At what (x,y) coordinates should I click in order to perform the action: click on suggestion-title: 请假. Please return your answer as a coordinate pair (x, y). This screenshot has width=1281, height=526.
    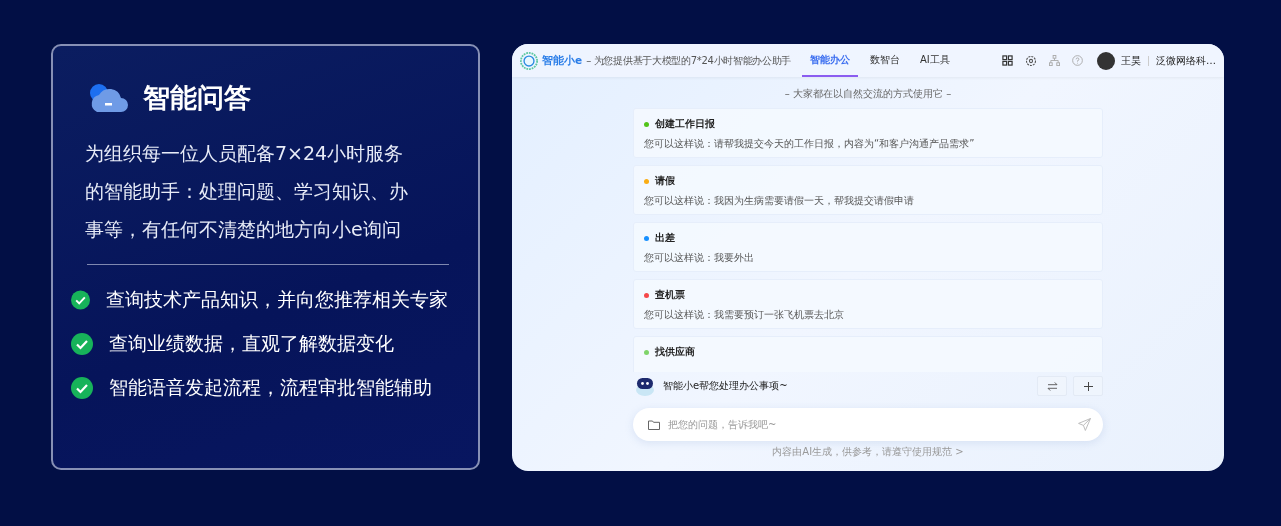
    Looking at the image, I should click on (665, 181).